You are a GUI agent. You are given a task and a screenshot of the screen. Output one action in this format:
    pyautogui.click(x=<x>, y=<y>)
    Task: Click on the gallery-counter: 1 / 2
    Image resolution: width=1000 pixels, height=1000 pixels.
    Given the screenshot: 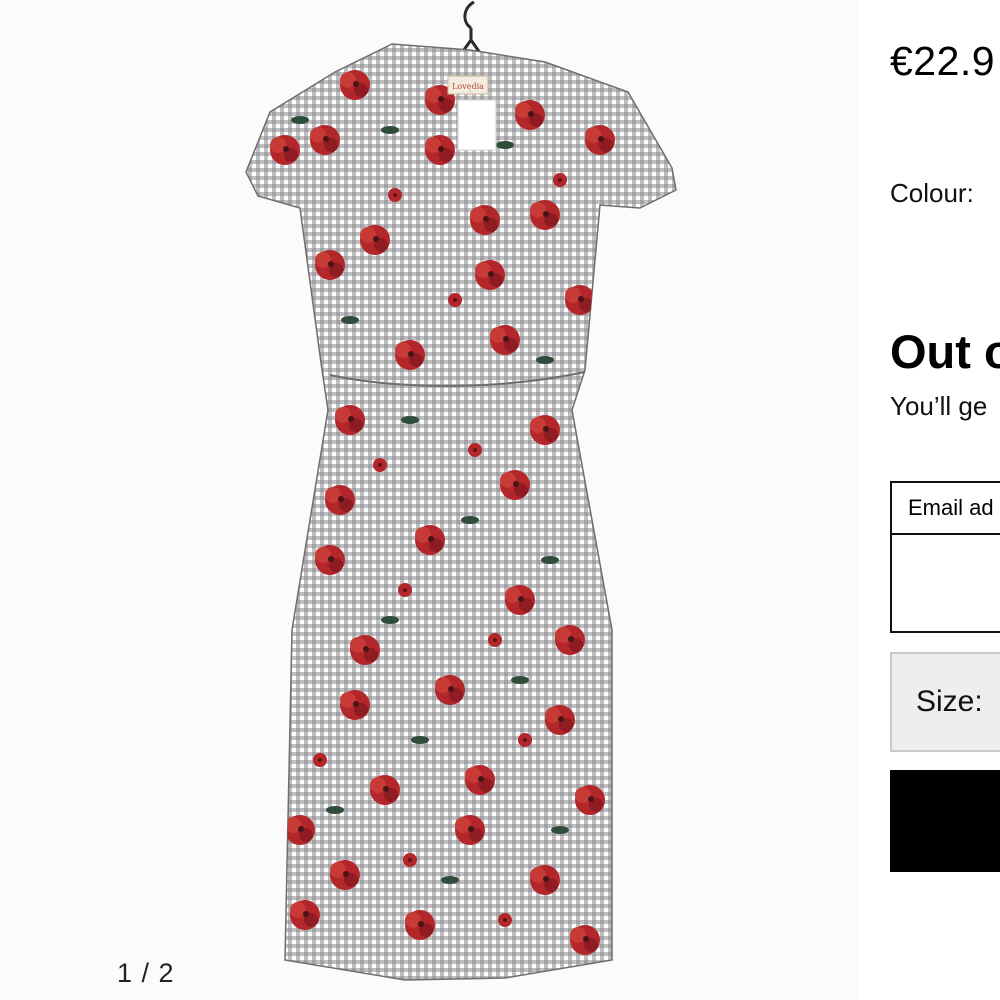 What is the action you would take?
    pyautogui.click(x=146, y=973)
    